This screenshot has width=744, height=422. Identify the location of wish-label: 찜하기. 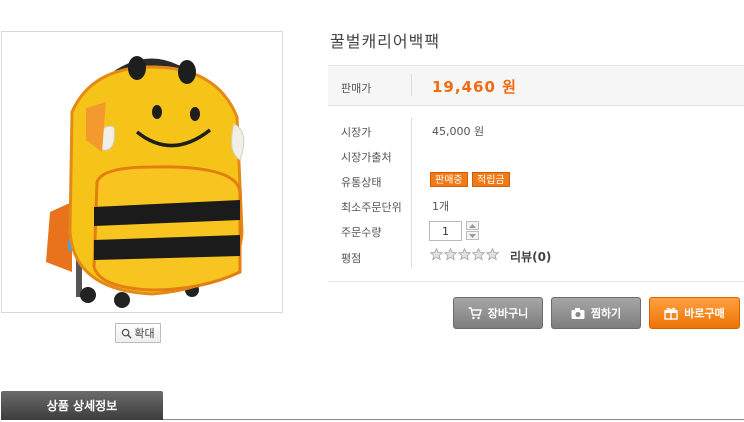
(606, 313).